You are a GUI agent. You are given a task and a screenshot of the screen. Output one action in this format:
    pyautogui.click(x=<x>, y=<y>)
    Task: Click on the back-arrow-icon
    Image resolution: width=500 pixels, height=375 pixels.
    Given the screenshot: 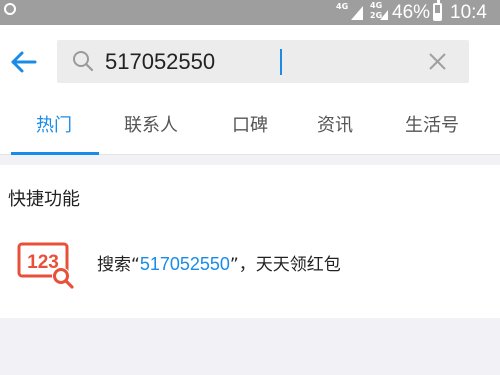 What is the action you would take?
    pyautogui.click(x=23, y=62)
    